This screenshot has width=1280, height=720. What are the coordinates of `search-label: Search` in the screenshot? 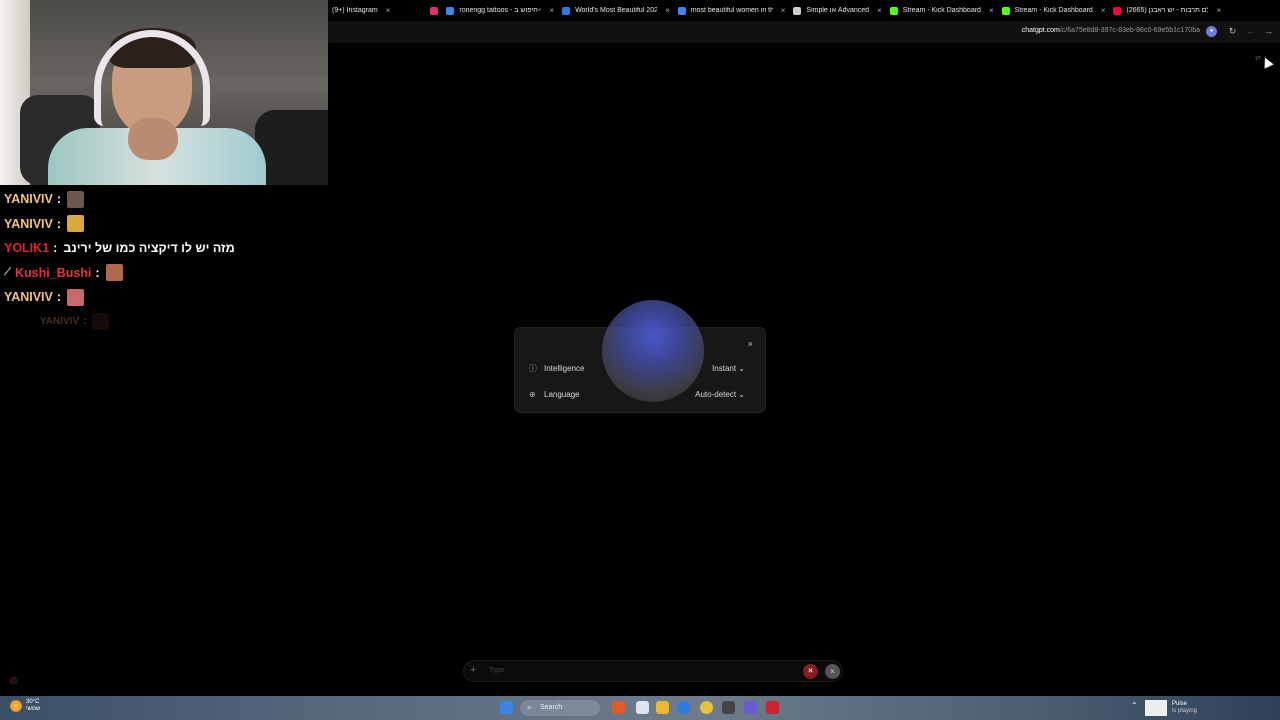 It's located at (551, 707).